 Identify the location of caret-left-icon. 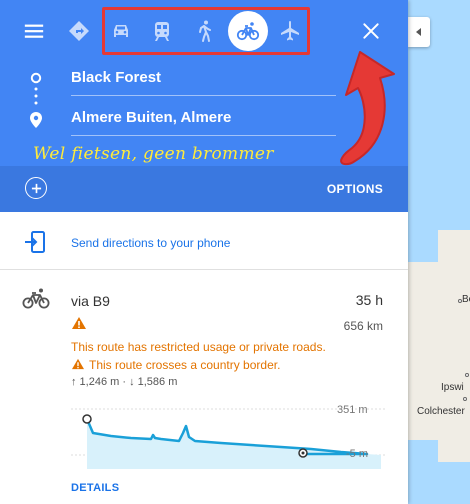
(418, 32).